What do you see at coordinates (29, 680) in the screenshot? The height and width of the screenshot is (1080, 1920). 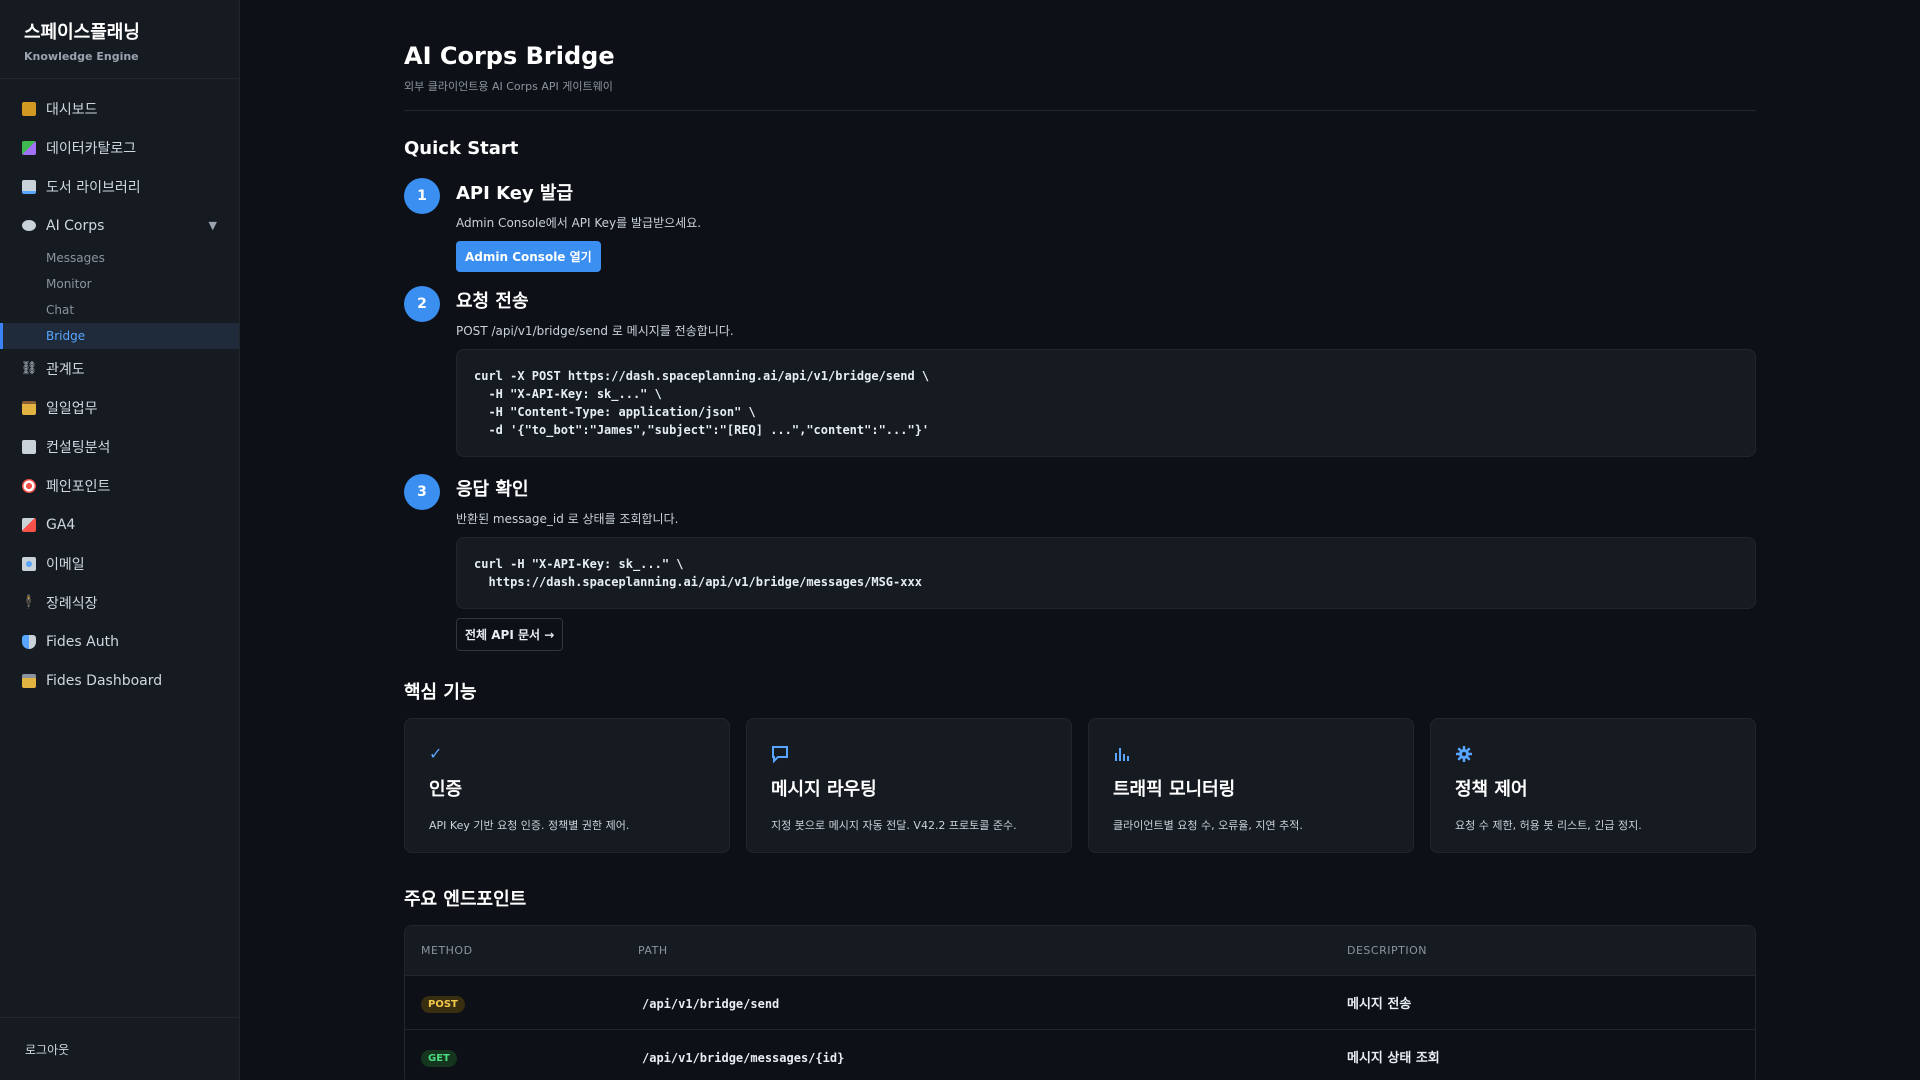 I see `lock-icon` at bounding box center [29, 680].